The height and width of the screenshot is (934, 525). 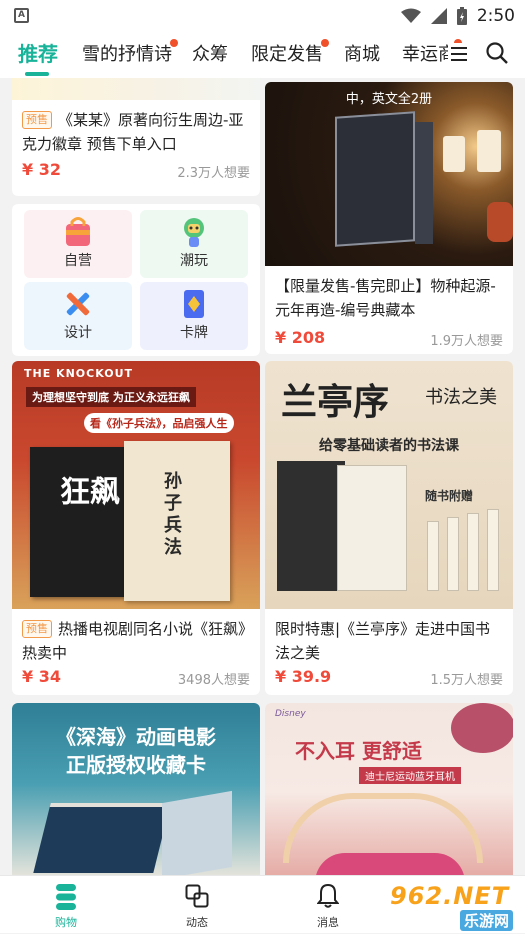 I want to click on image-caption: 为理想坚守到底 为正义永远狂飙, so click(x=111, y=397).